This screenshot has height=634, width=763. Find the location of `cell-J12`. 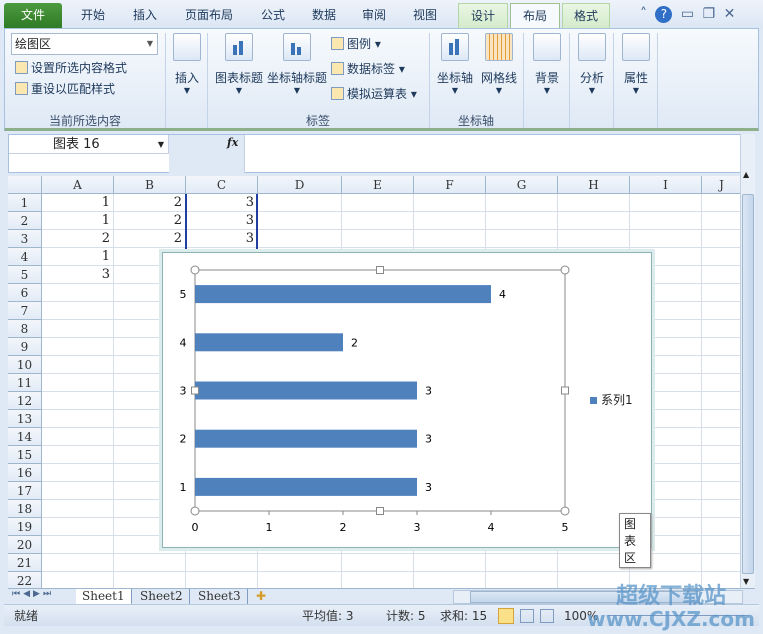

cell-J12 is located at coordinates (721, 401).